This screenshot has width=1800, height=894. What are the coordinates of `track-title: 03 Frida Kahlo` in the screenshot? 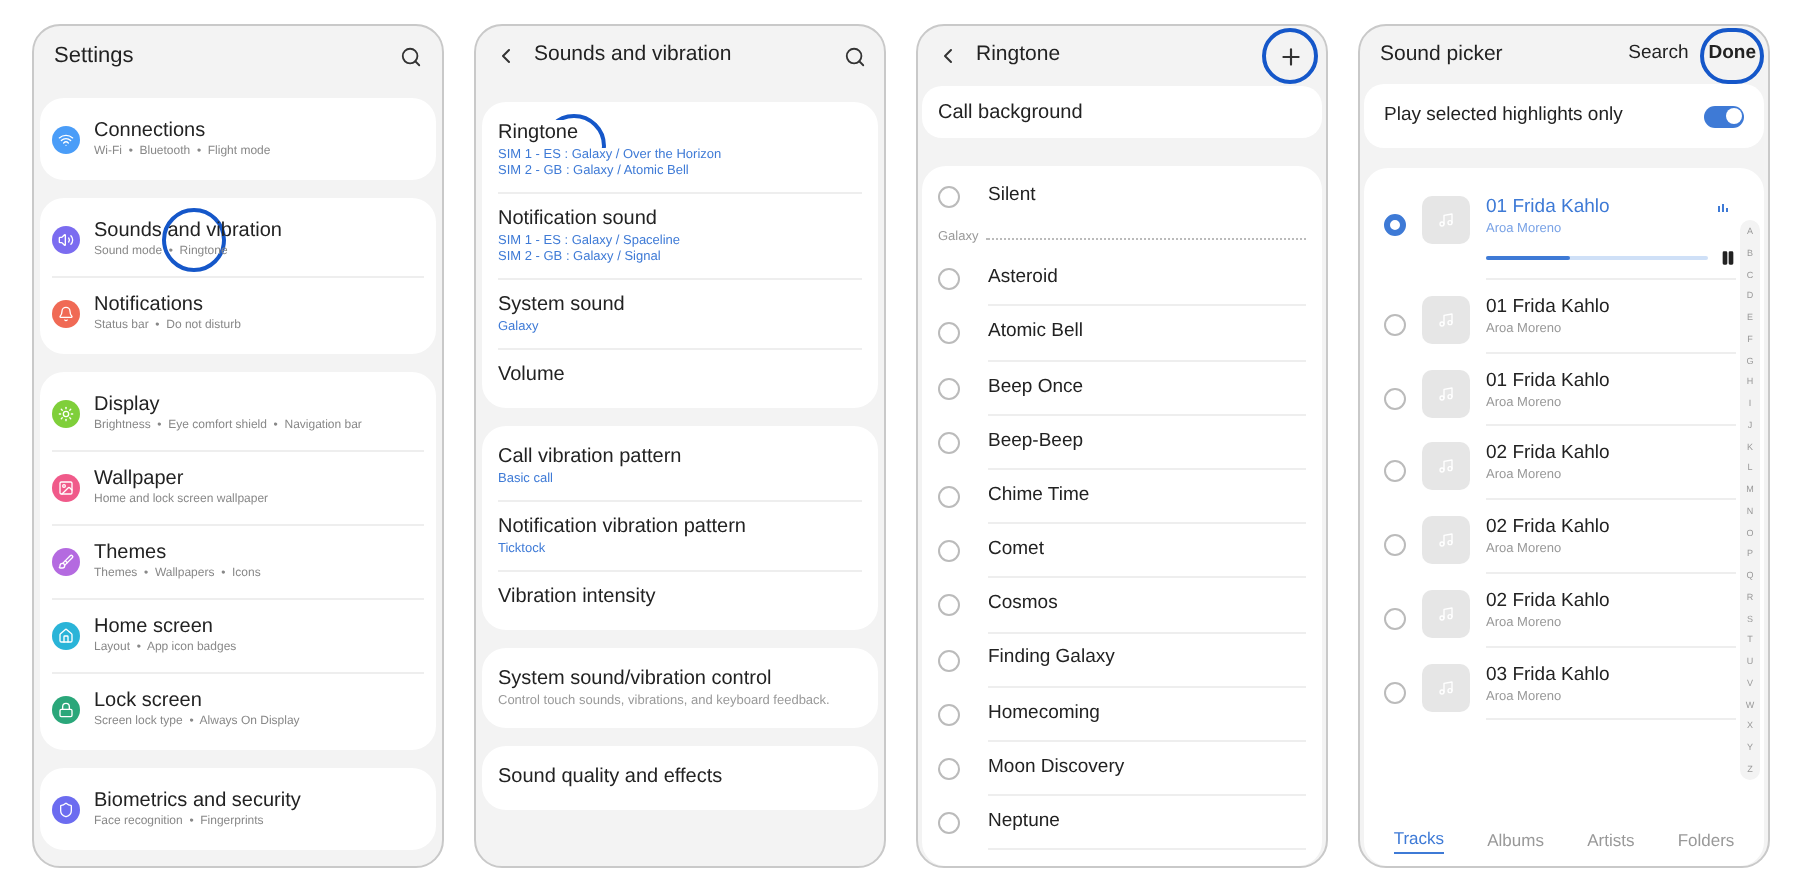 It's located at (1549, 675).